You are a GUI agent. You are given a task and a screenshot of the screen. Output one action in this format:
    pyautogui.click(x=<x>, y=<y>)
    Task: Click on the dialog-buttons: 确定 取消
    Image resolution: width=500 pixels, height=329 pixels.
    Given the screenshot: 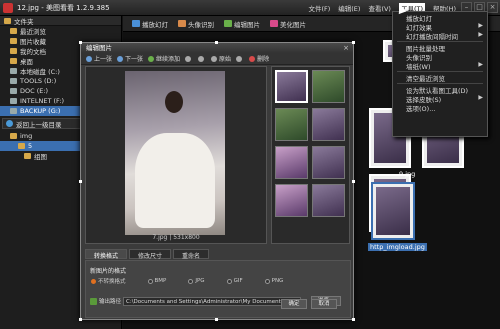 What is the action you would take?
    pyautogui.click(x=309, y=304)
    